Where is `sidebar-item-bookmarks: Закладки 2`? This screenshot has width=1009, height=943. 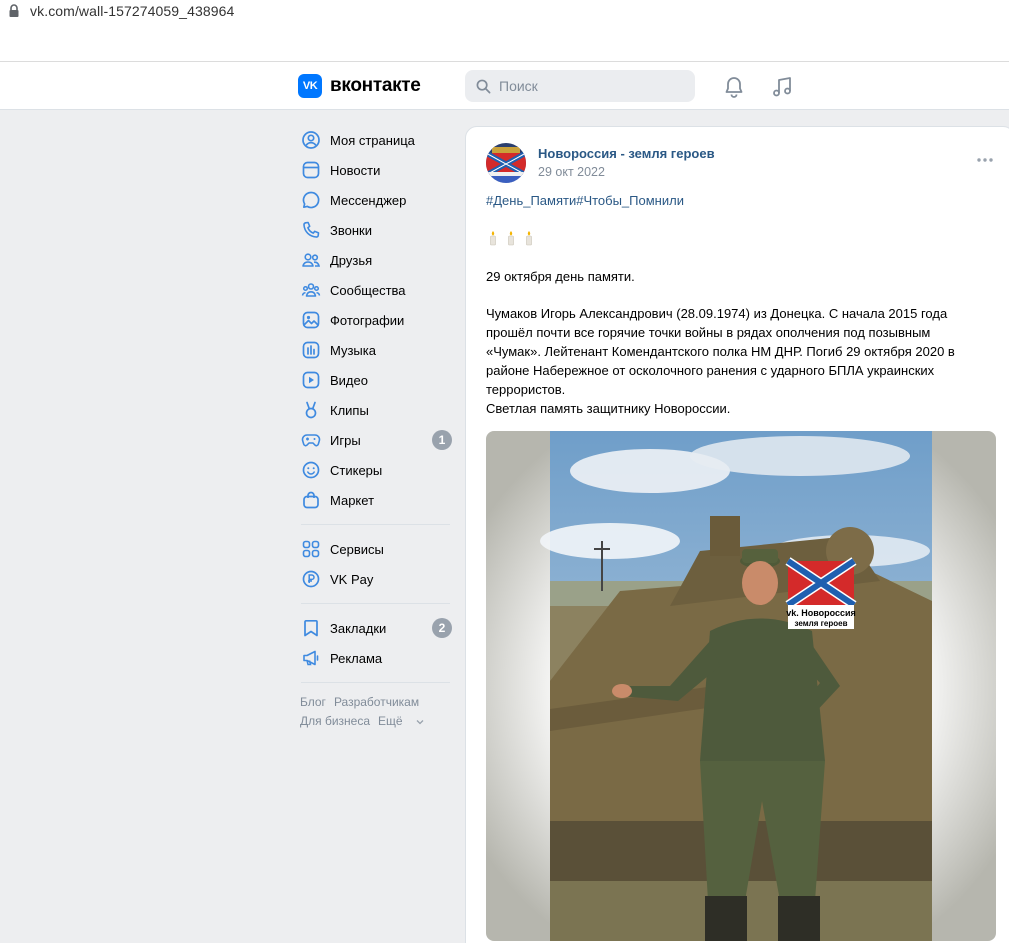 sidebar-item-bookmarks: Закладки 2 is located at coordinates (375, 628).